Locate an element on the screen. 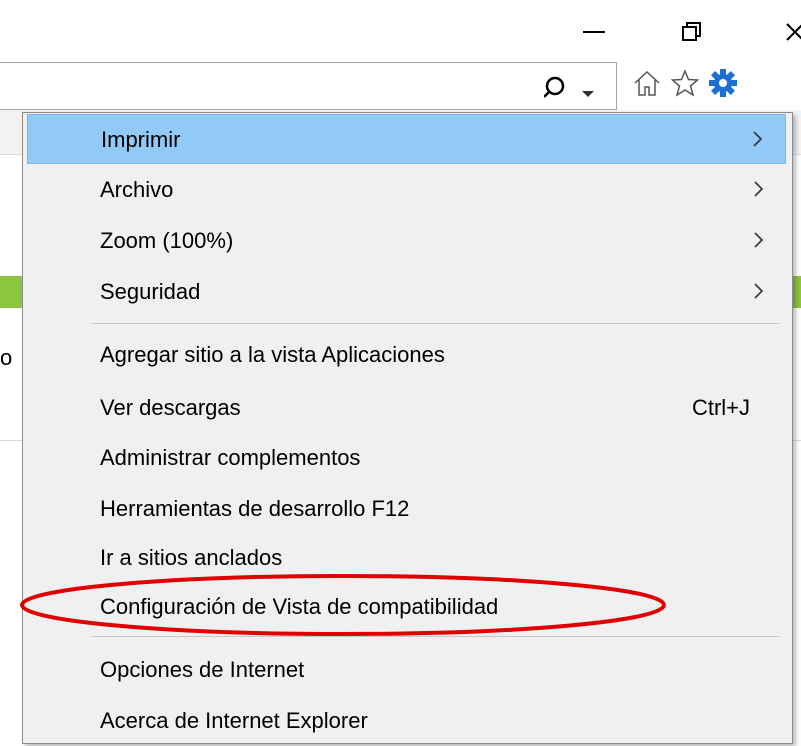  favorites-star-icon is located at coordinates (685, 85).